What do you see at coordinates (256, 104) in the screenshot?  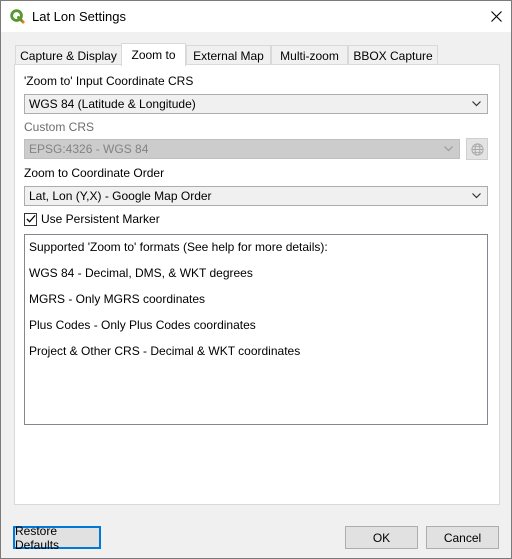 I see `input-crs-dropdown: WGS 84 (Latitude & Longitude)` at bounding box center [256, 104].